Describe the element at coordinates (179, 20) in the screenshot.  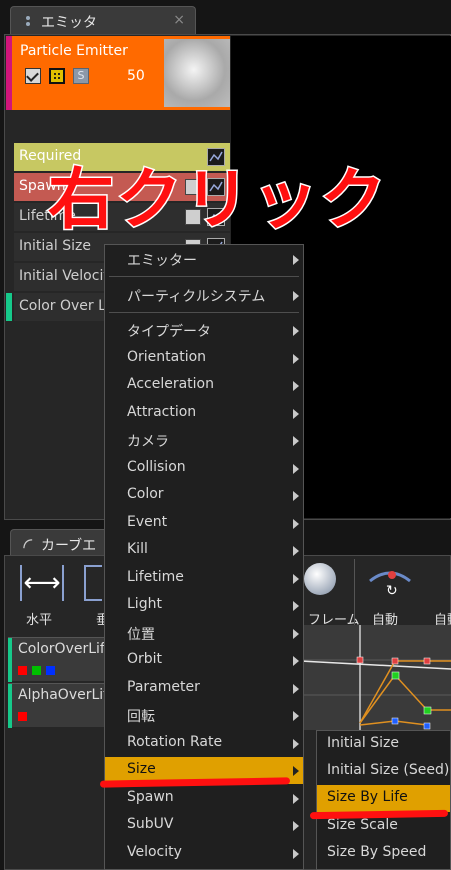
I see `close-icon: ×` at that location.